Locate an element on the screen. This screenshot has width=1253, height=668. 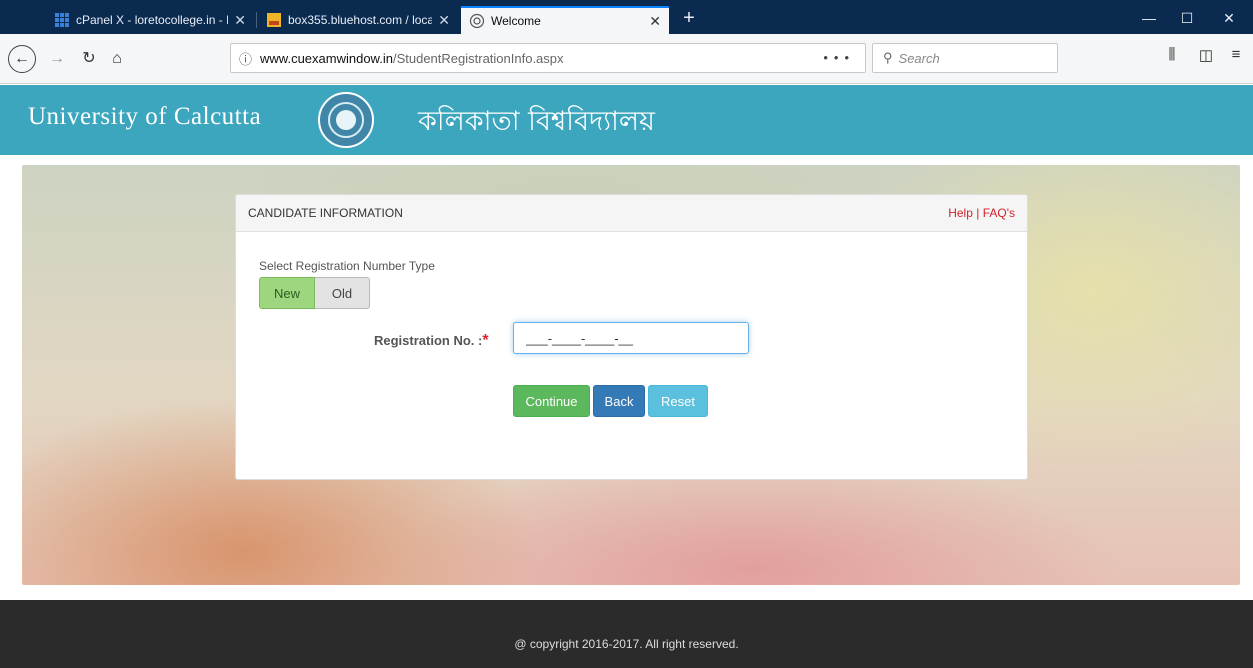
reg-type-label: Select Registration Number Type is located at coordinates (347, 266).